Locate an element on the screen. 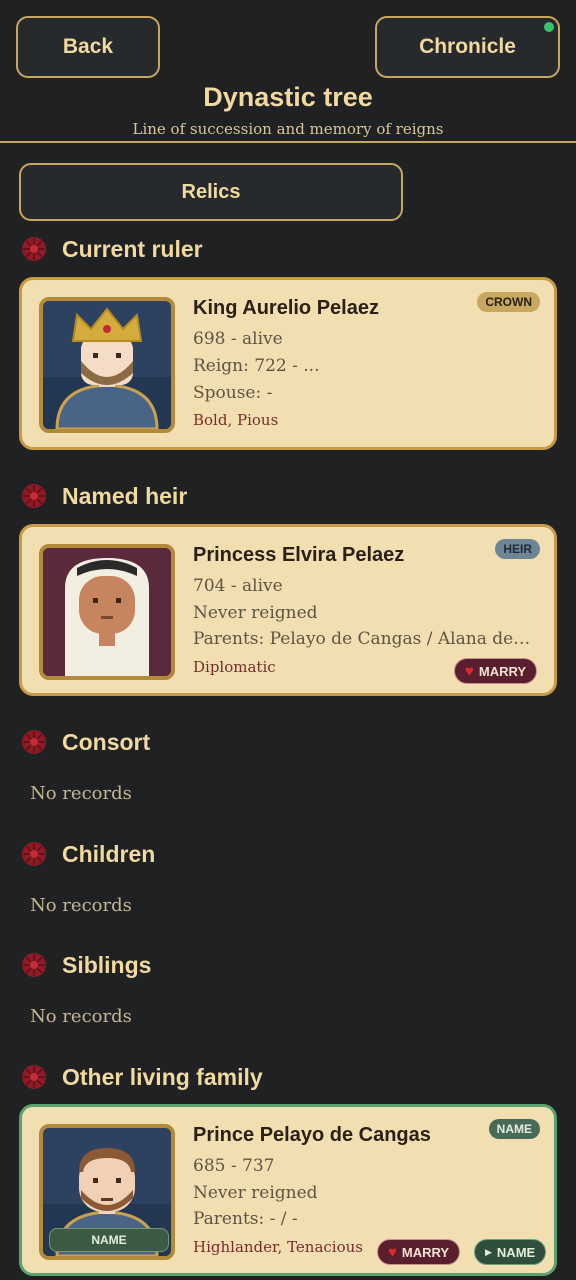 The image size is (576, 1280). header-divider is located at coordinates (288, 142).